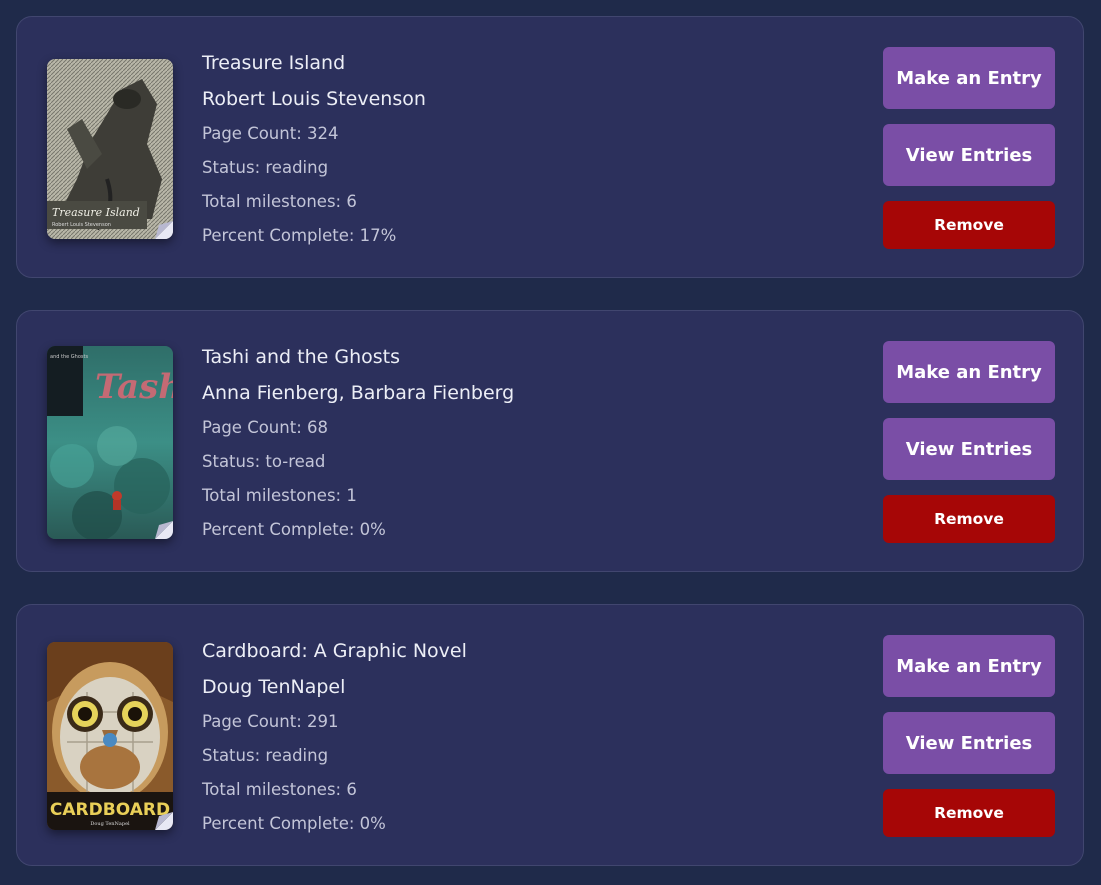  Describe the element at coordinates (96, 212) in the screenshot. I see `svg-text: Treasure Island` at that location.